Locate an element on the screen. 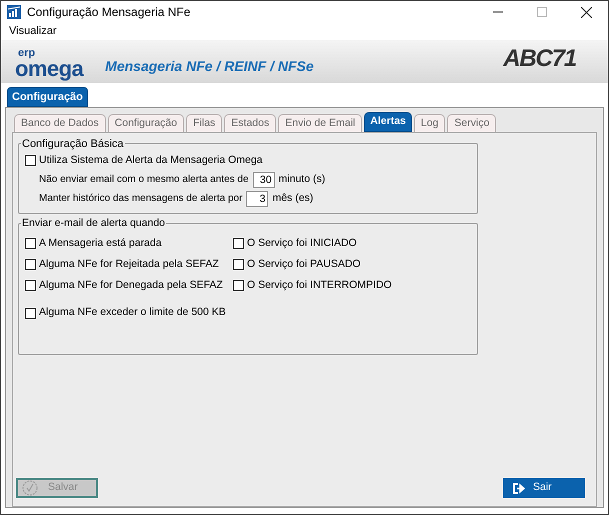 The width and height of the screenshot is (609, 515). field-label: Não enviar email com o mesmo alerta antes de is located at coordinates (144, 180).